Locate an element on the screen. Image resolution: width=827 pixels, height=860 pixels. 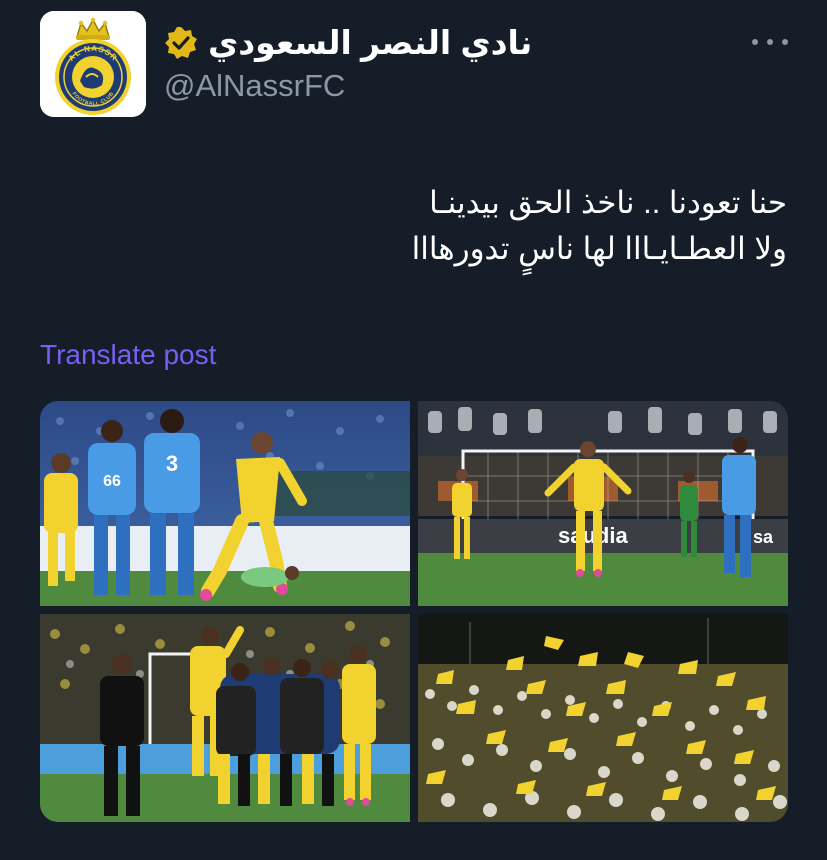
photo-free-kick-celebration: 66 3 is located at coordinates (225, 503).